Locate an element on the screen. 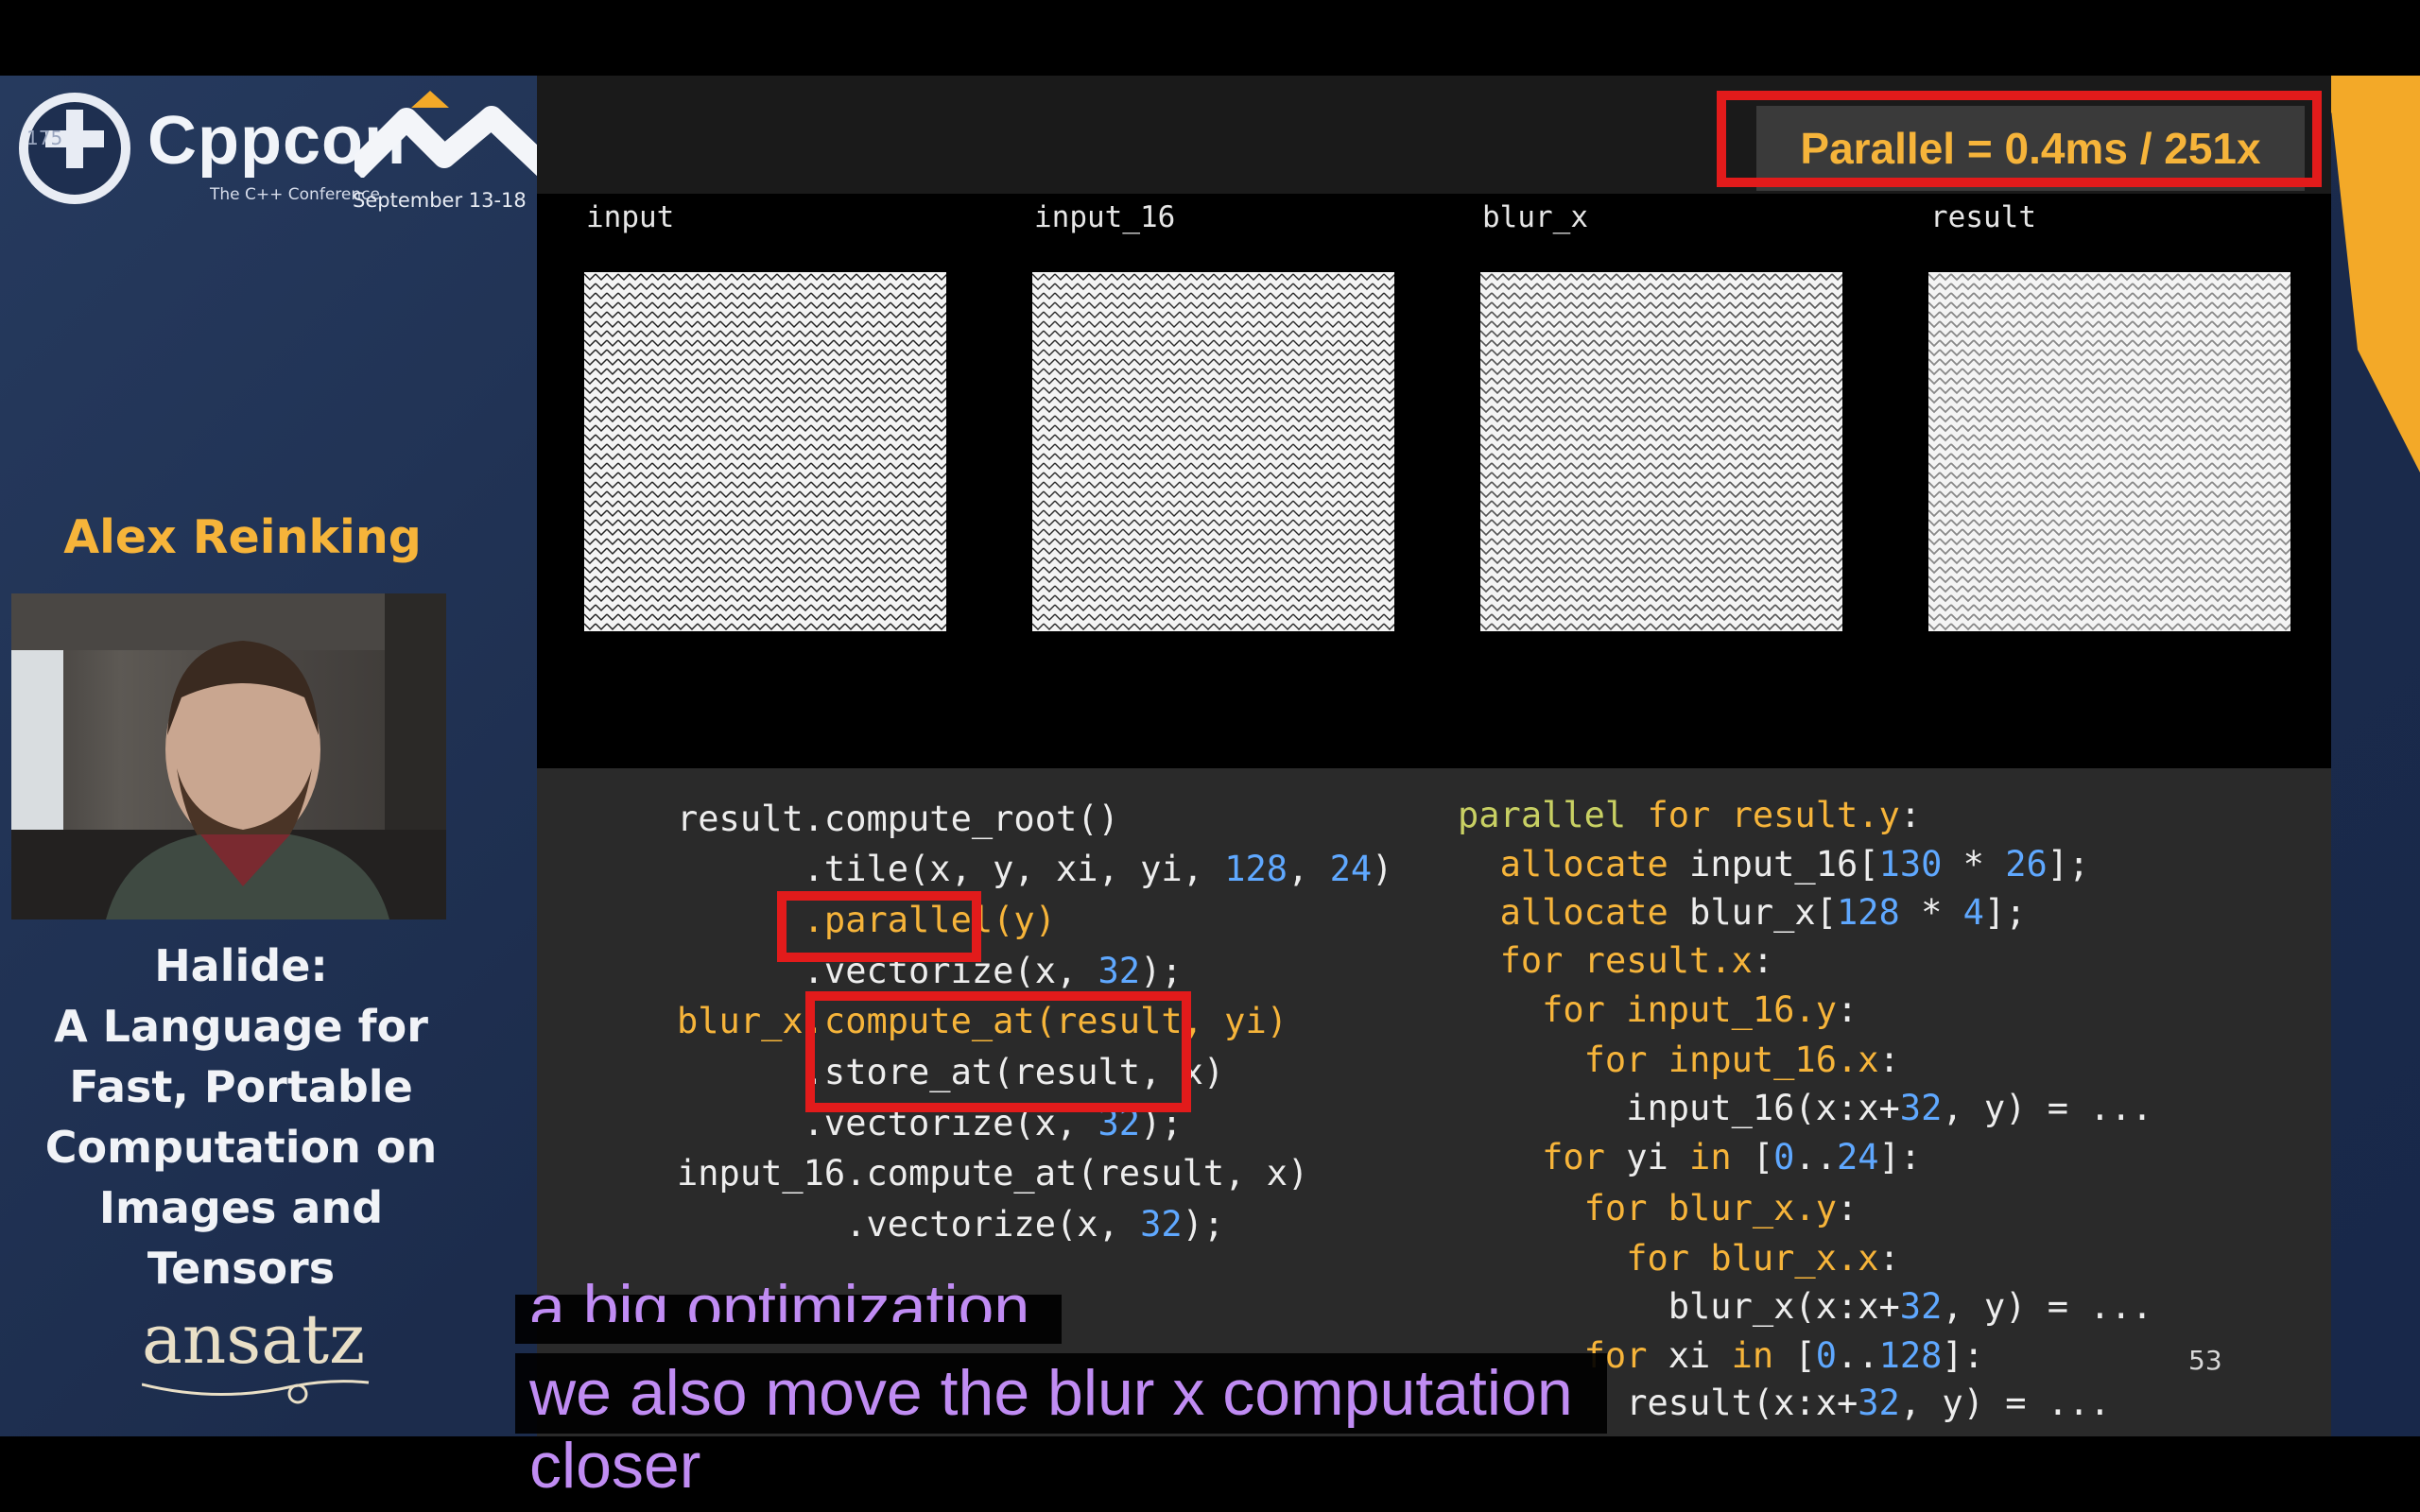 The image size is (2420, 1512). code-line: for result.x: is located at coordinates (1637, 960).